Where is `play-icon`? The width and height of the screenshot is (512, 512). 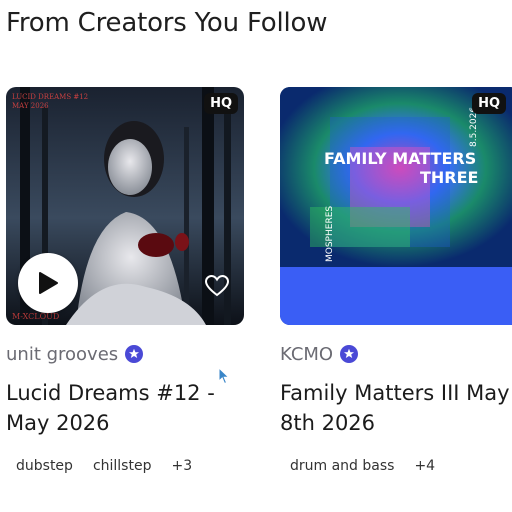 play-icon is located at coordinates (48, 283).